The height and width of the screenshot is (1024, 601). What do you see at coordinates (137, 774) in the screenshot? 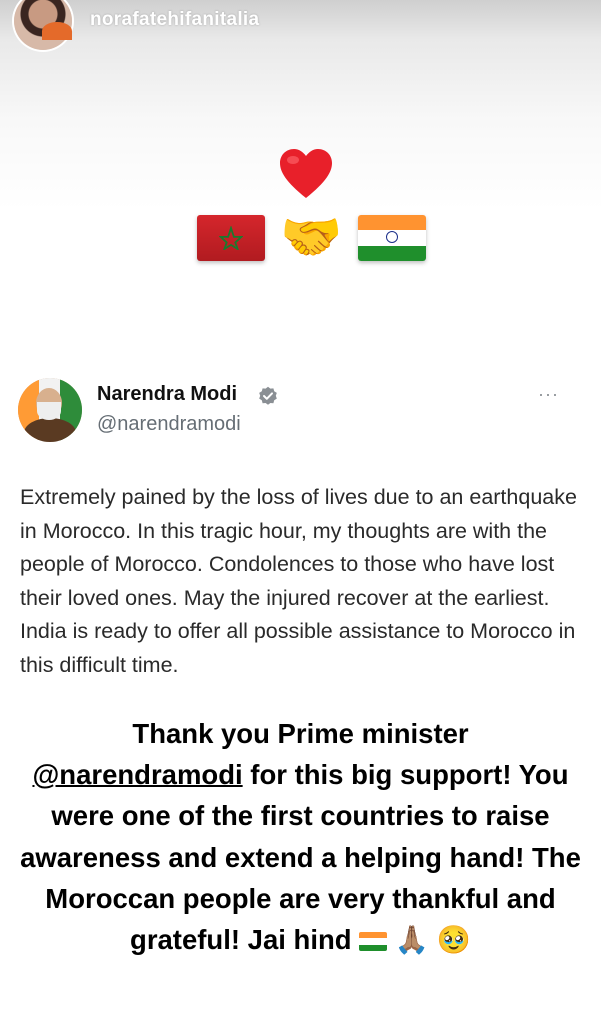
I see `caption-mention-link: @narendramodi` at bounding box center [137, 774].